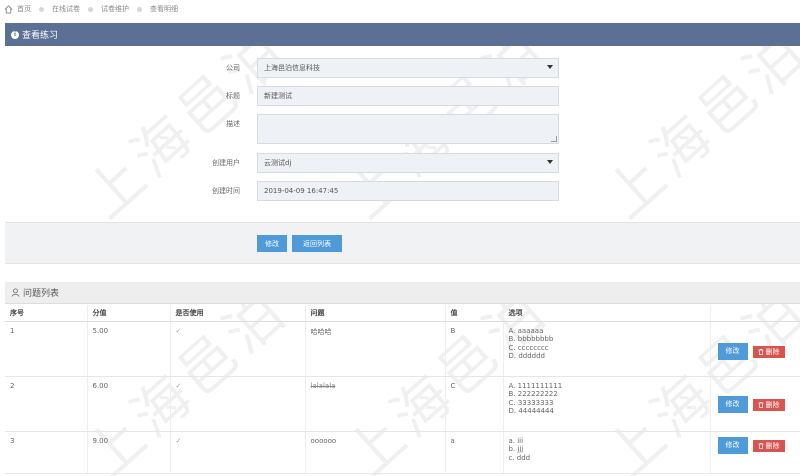  I want to click on column-header-options: 选项, so click(607, 313).